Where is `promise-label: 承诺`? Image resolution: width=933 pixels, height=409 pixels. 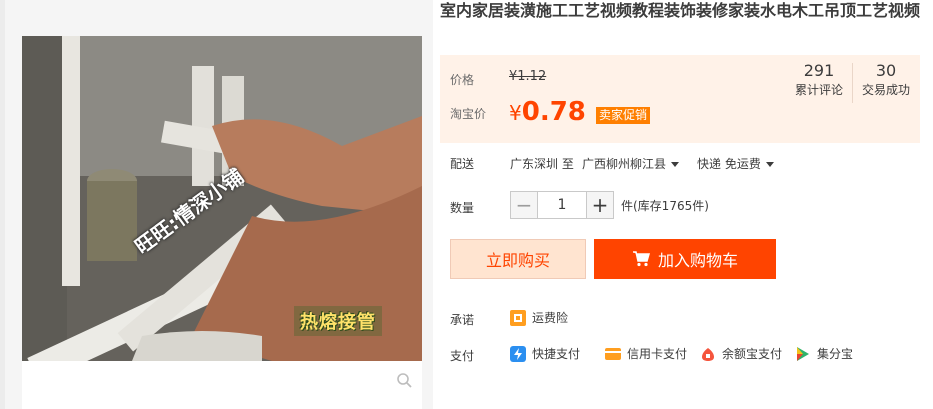 promise-label: 承诺 is located at coordinates (462, 320).